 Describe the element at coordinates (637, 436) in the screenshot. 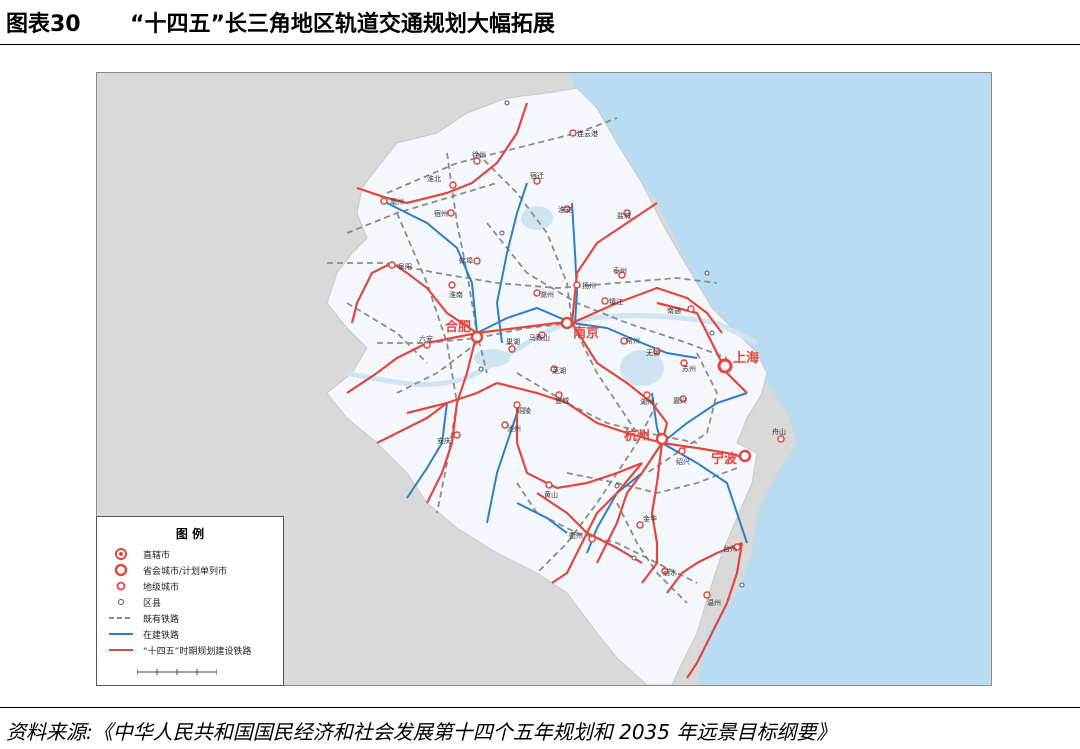

I see `label-hangzhou: 杭州` at that location.